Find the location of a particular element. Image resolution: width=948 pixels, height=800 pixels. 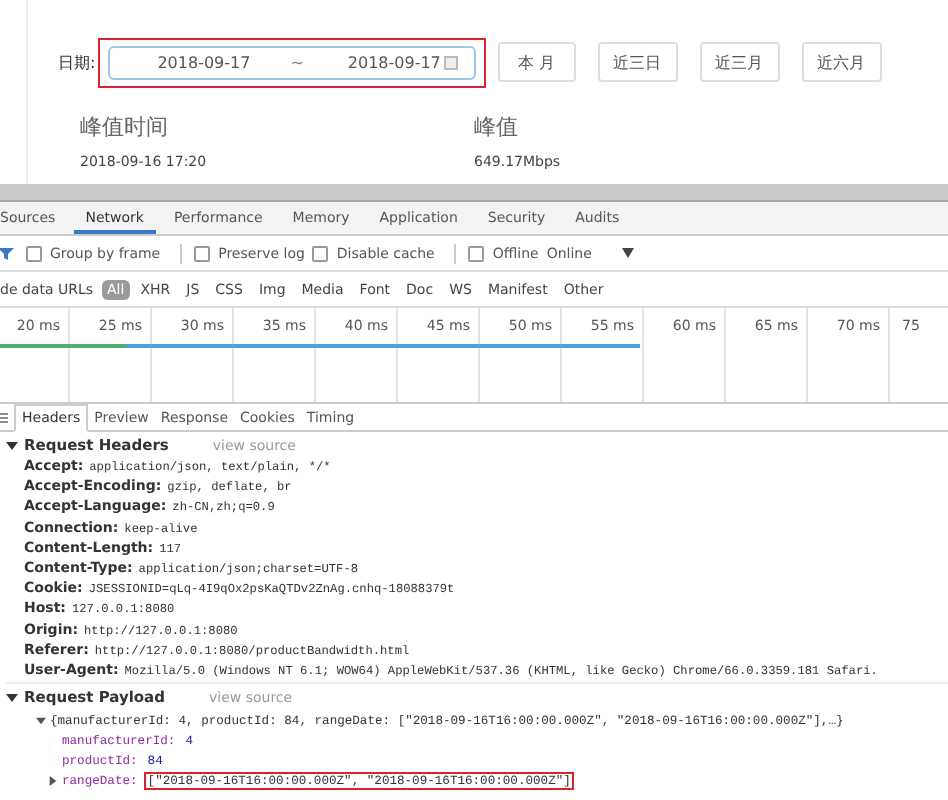

range-button: 近三月 is located at coordinates (739, 62).